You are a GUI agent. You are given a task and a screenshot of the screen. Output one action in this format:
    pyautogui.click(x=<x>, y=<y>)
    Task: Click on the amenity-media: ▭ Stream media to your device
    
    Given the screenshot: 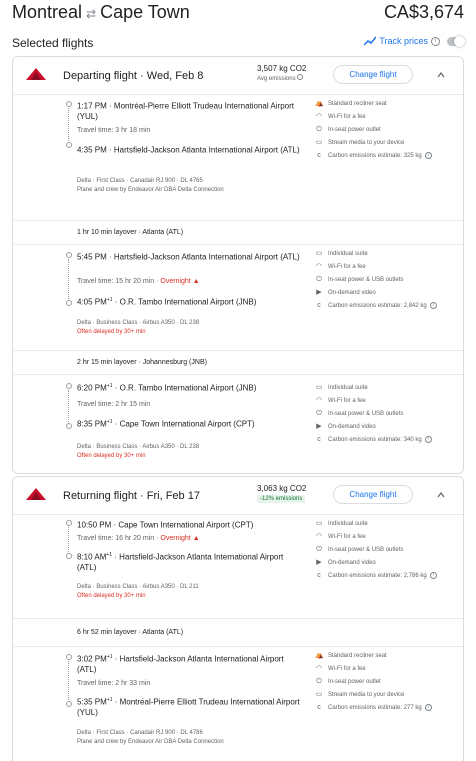 What is the action you would take?
    pyautogui.click(x=389, y=694)
    